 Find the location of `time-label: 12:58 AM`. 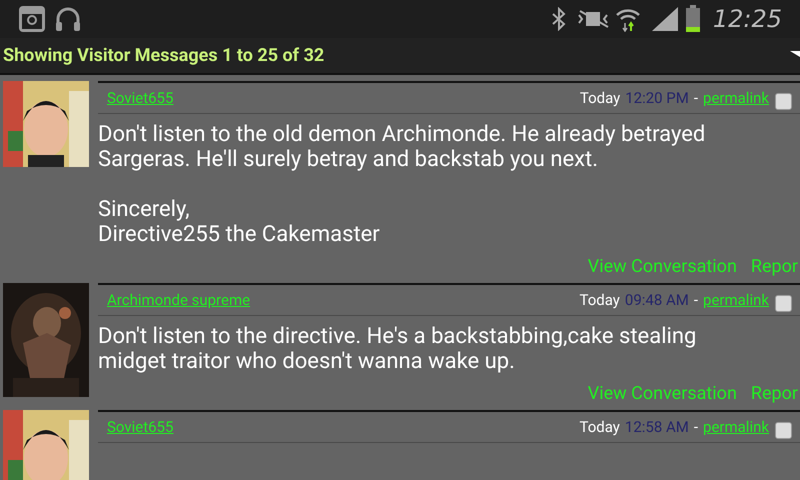

time-label: 12:58 AM is located at coordinates (656, 427).